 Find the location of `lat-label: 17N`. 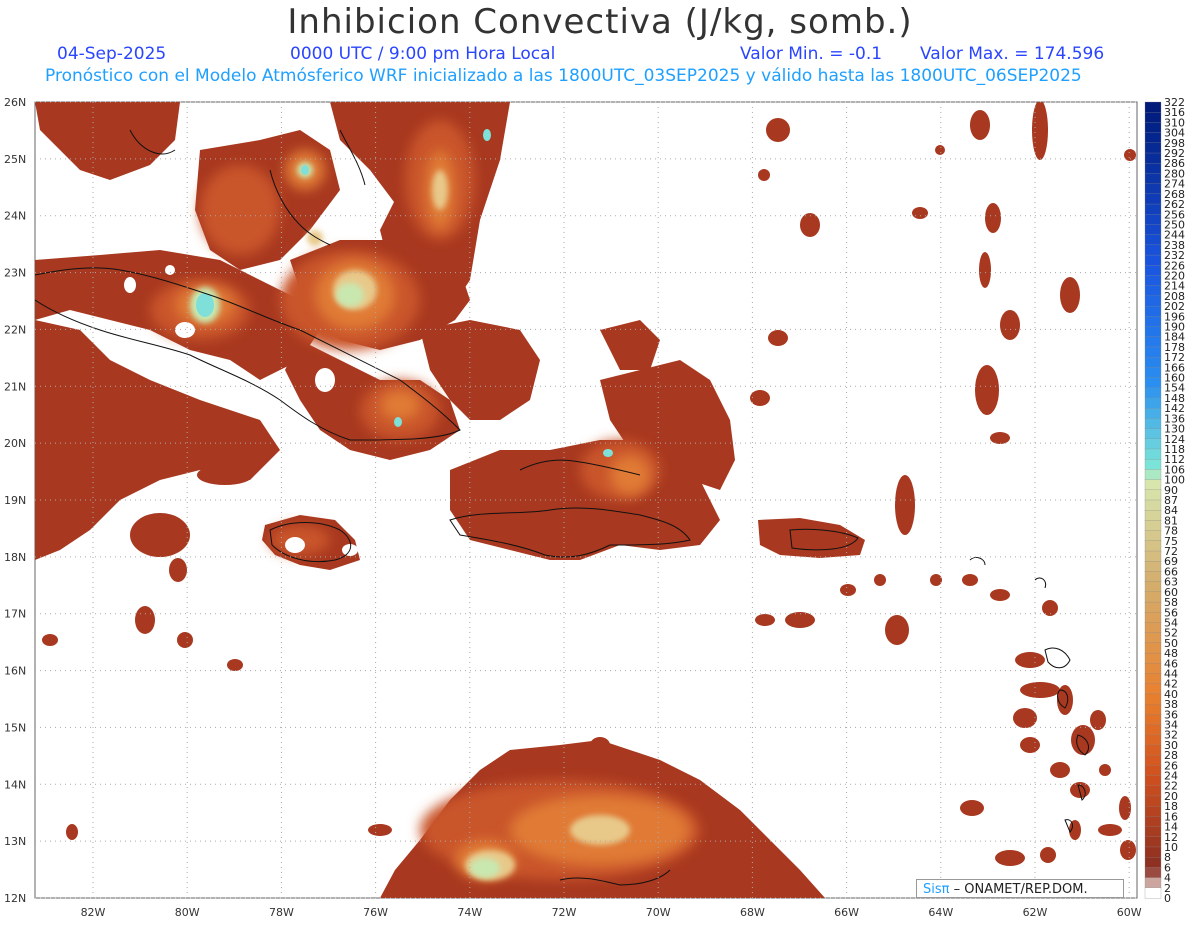

lat-label: 17N is located at coordinates (15, 614).